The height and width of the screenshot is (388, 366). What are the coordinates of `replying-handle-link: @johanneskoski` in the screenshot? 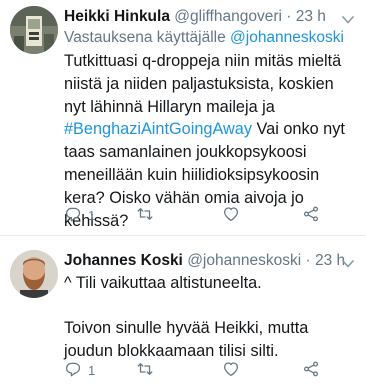 It's located at (287, 37).